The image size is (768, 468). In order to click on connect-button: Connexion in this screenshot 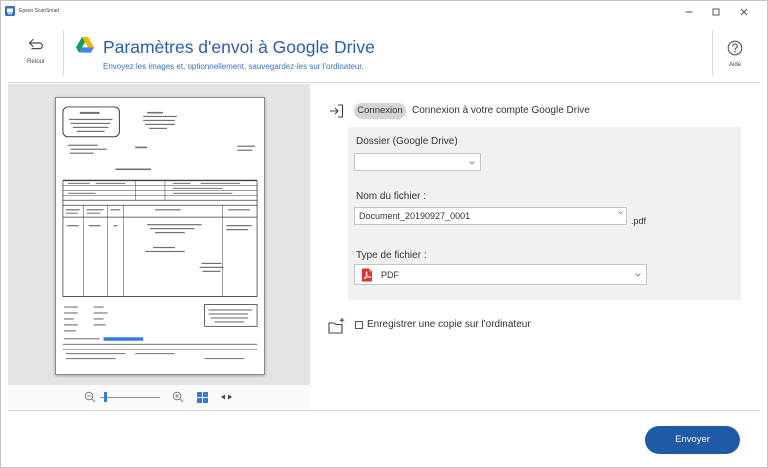, I will do `click(380, 111)`.